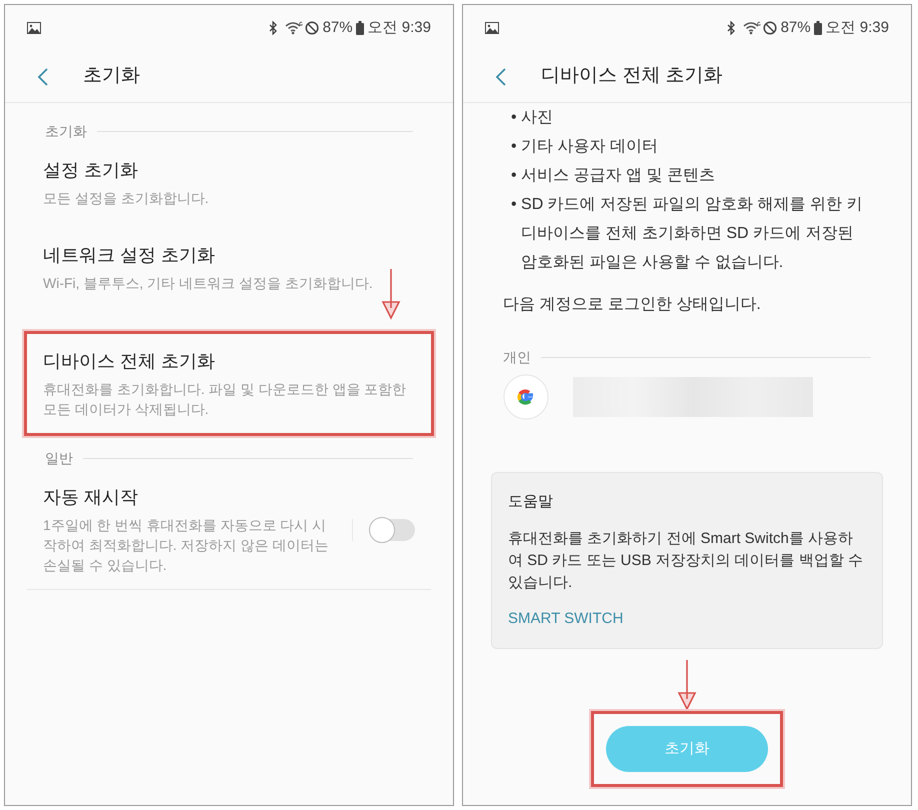 This screenshot has width=918, height=810. Describe the element at coordinates (632, 76) in the screenshot. I see `page-title: 디바이스 전체 초기화` at that location.